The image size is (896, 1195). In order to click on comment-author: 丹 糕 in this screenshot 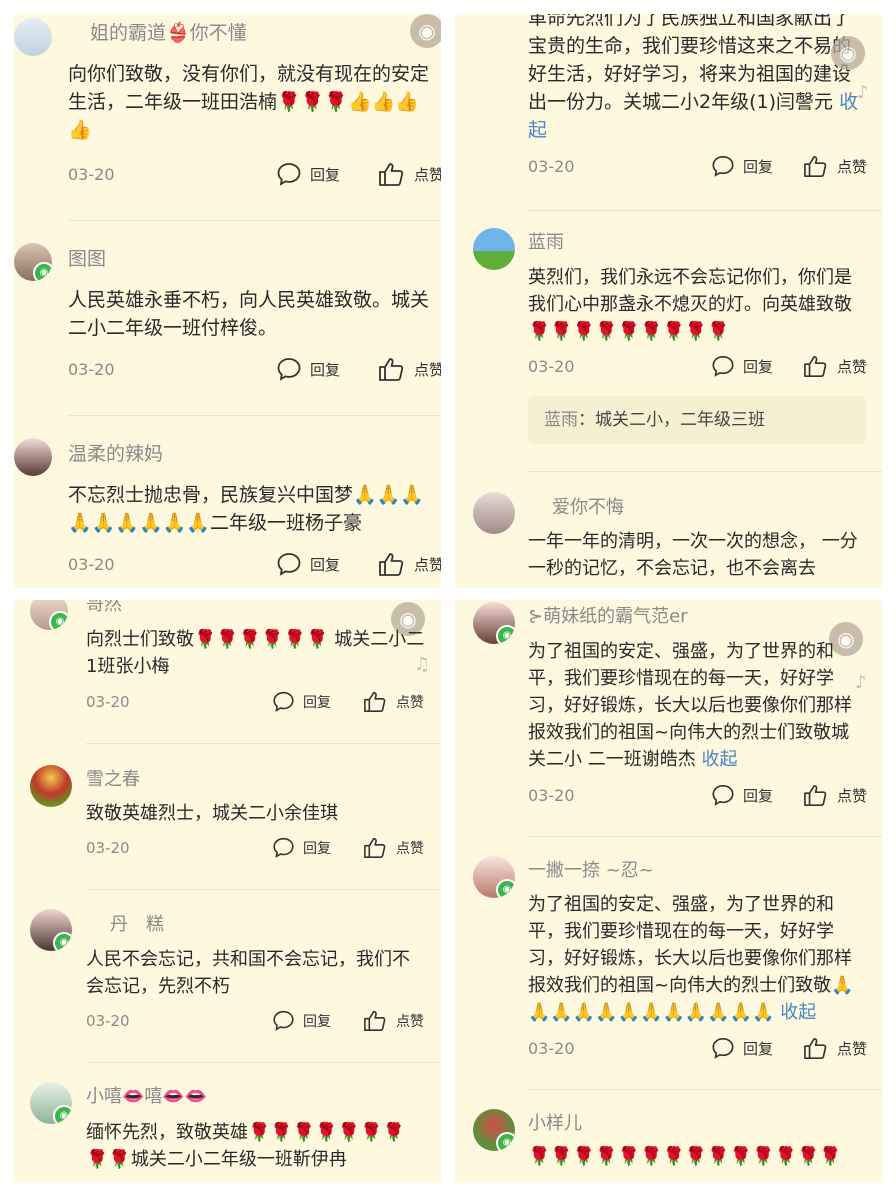, I will do `click(137, 923)`.